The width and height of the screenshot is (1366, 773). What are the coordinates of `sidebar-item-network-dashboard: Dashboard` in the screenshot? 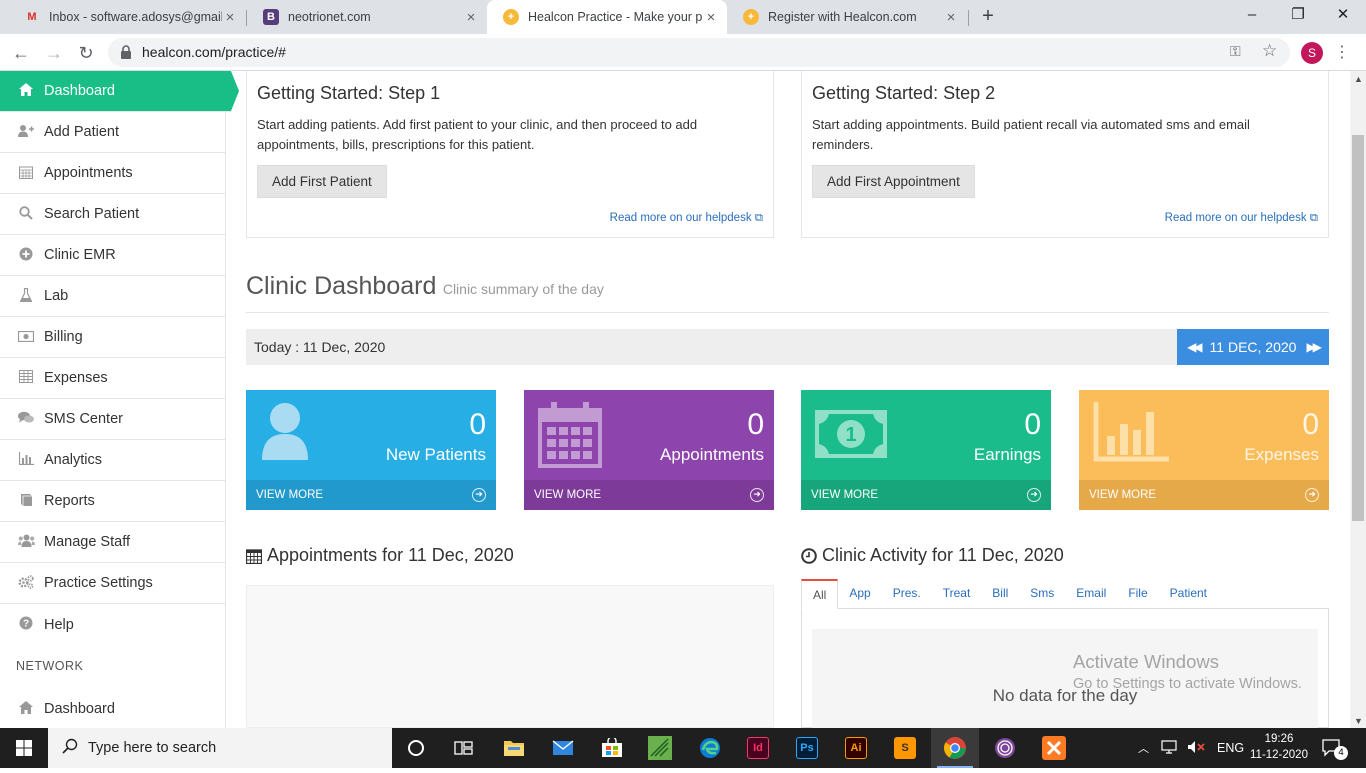 It's located at (112, 708).